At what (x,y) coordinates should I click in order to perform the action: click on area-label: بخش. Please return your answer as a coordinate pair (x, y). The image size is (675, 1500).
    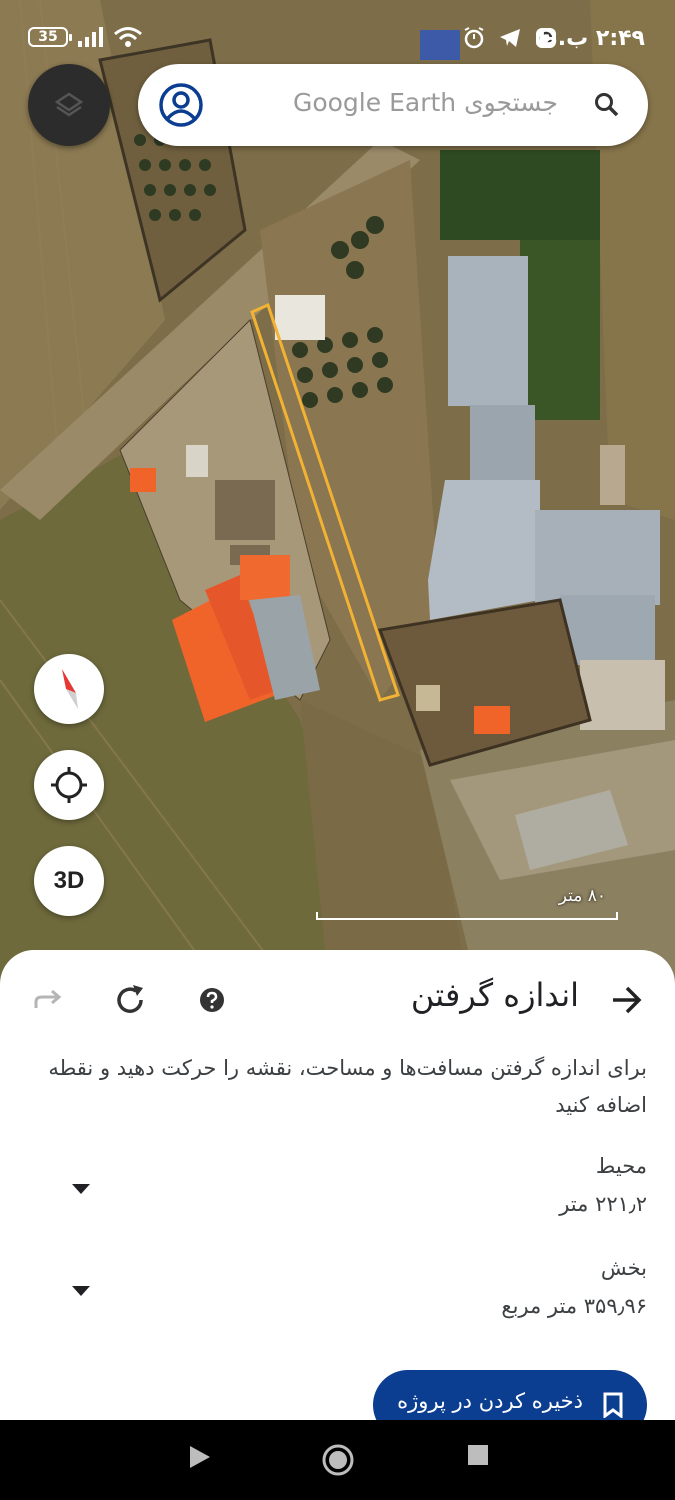
    Looking at the image, I should click on (623, 1268).